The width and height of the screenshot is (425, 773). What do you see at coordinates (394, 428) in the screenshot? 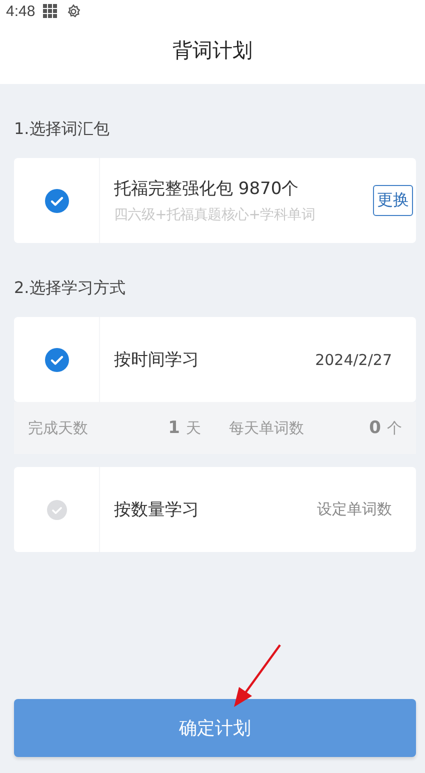
I see `stat-unit: 个` at bounding box center [394, 428].